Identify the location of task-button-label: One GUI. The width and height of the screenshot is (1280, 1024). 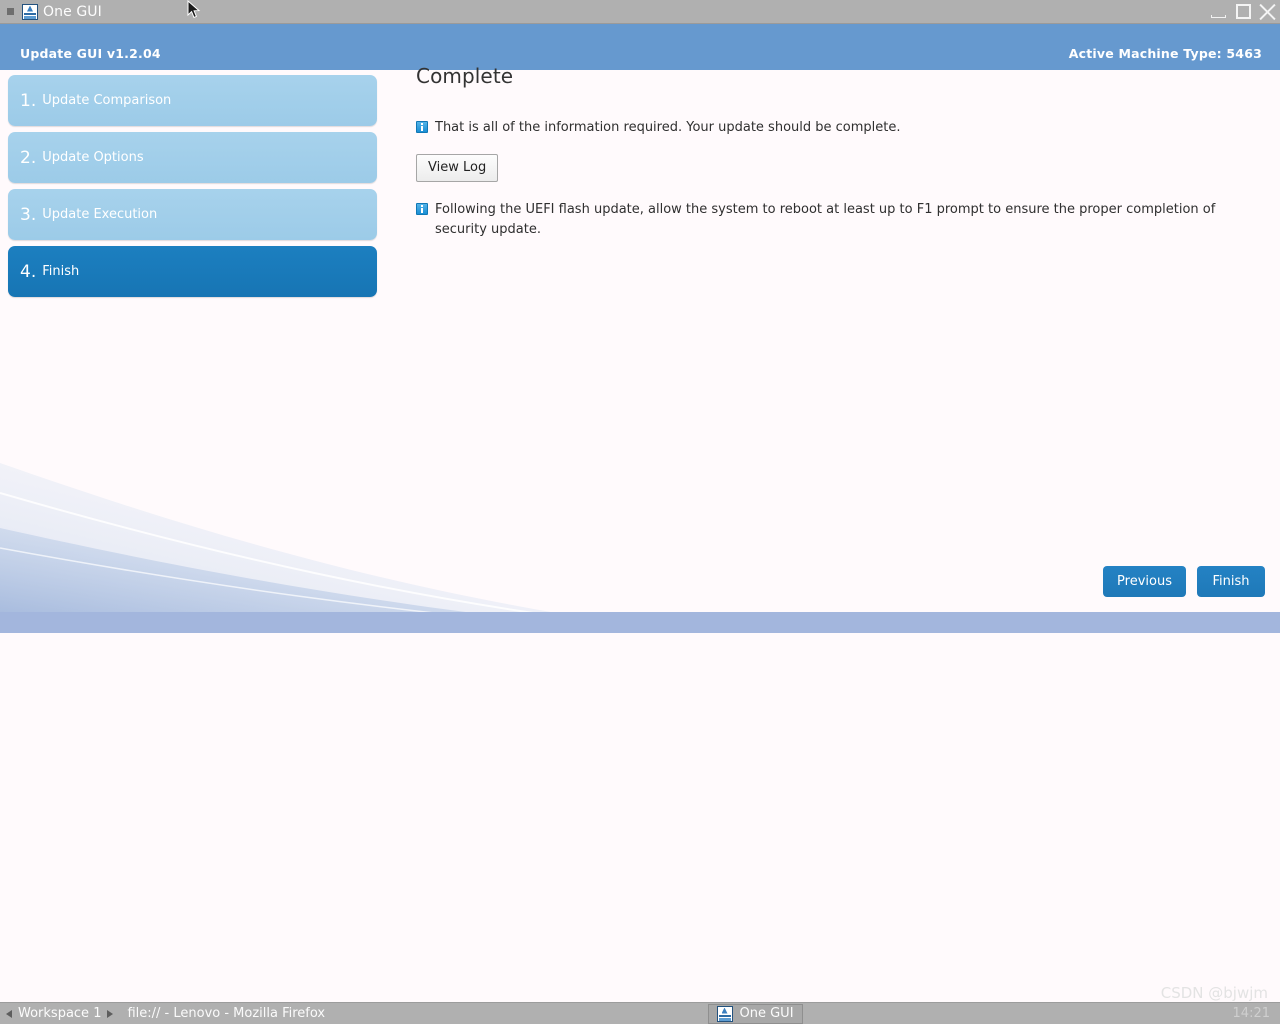
(766, 1013).